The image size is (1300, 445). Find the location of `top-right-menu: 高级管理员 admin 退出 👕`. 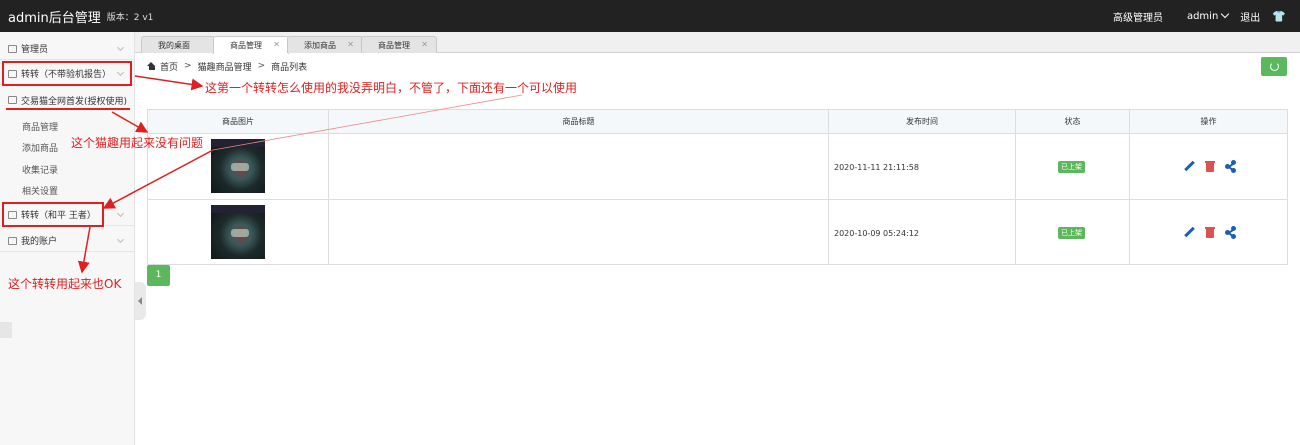

top-right-menu: 高级管理员 admin 退出 👕 is located at coordinates (1193, 16).